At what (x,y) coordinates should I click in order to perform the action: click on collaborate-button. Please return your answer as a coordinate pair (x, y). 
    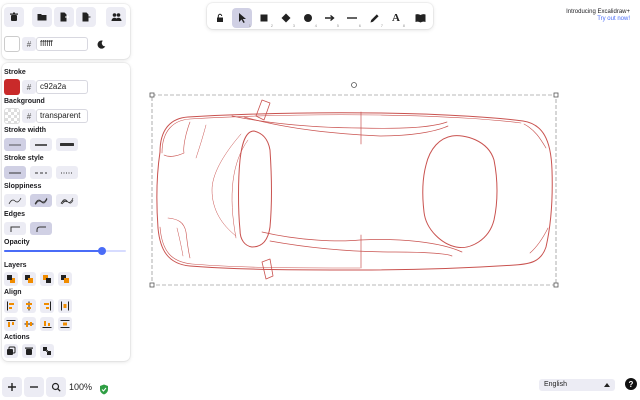
    Looking at the image, I should click on (116, 17).